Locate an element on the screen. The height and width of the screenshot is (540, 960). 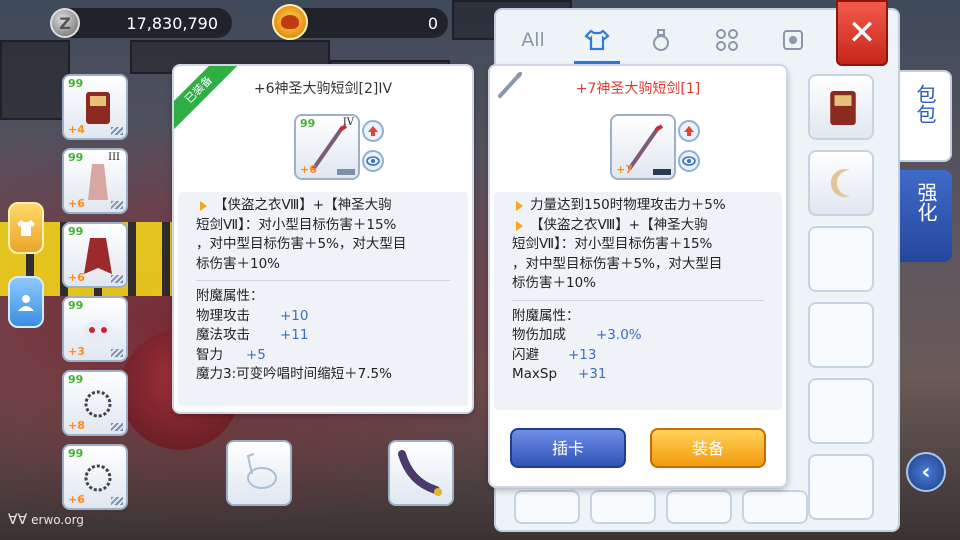
combo-text: 标伤害＋10% is located at coordinates (554, 283).